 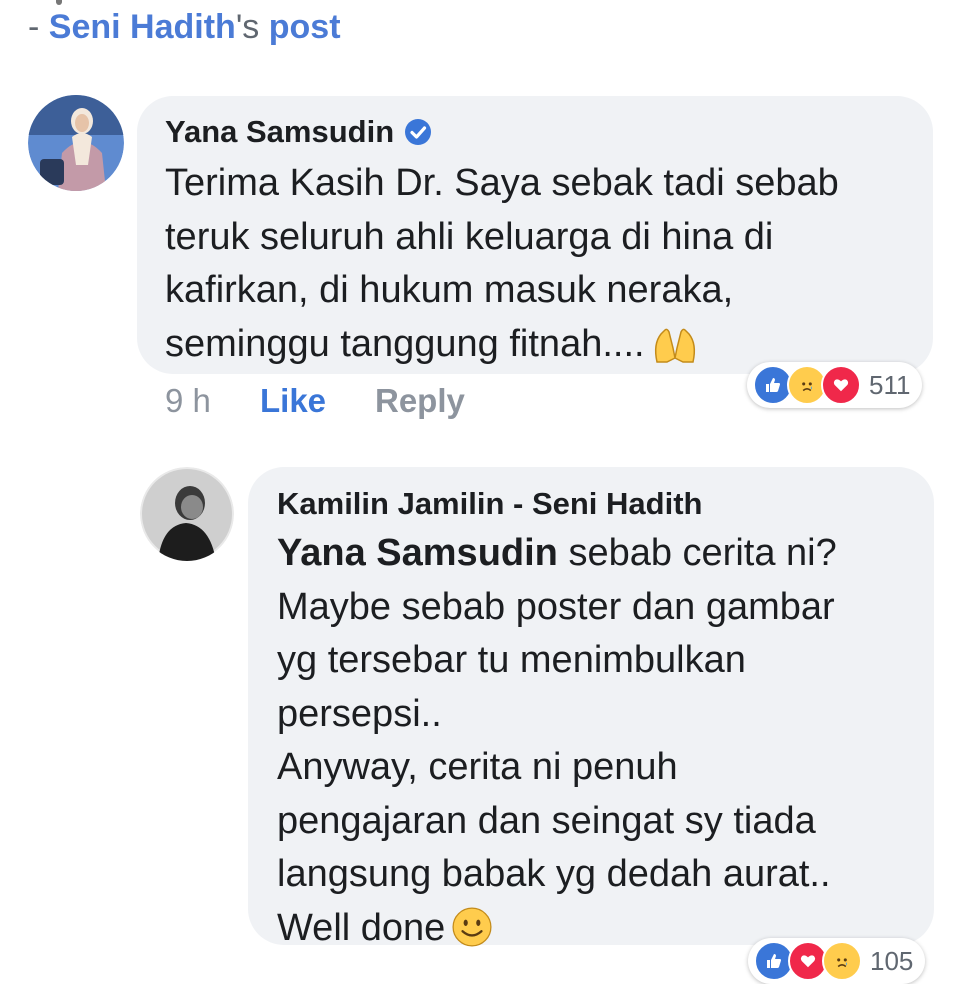 I want to click on comment-line: persepsi.., so click(x=359, y=713).